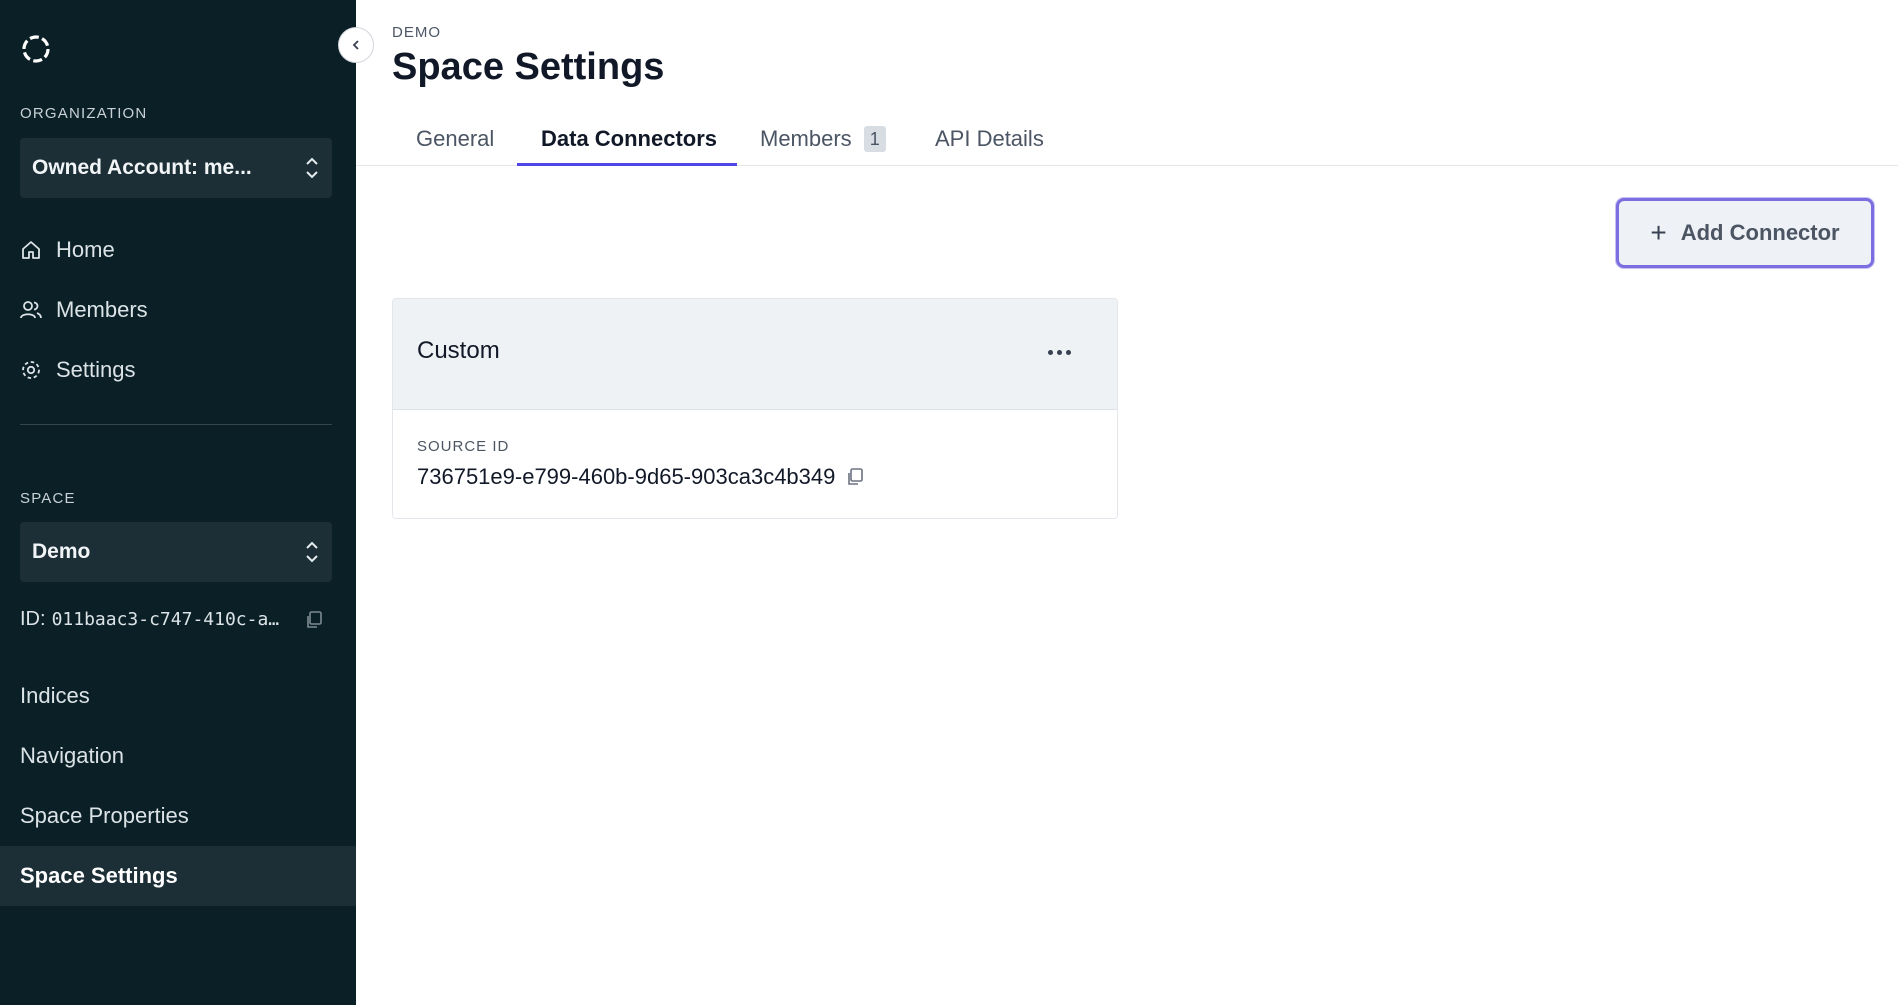 This screenshot has width=1898, height=1005. Describe the element at coordinates (31, 250) in the screenshot. I see `home-icon` at that location.